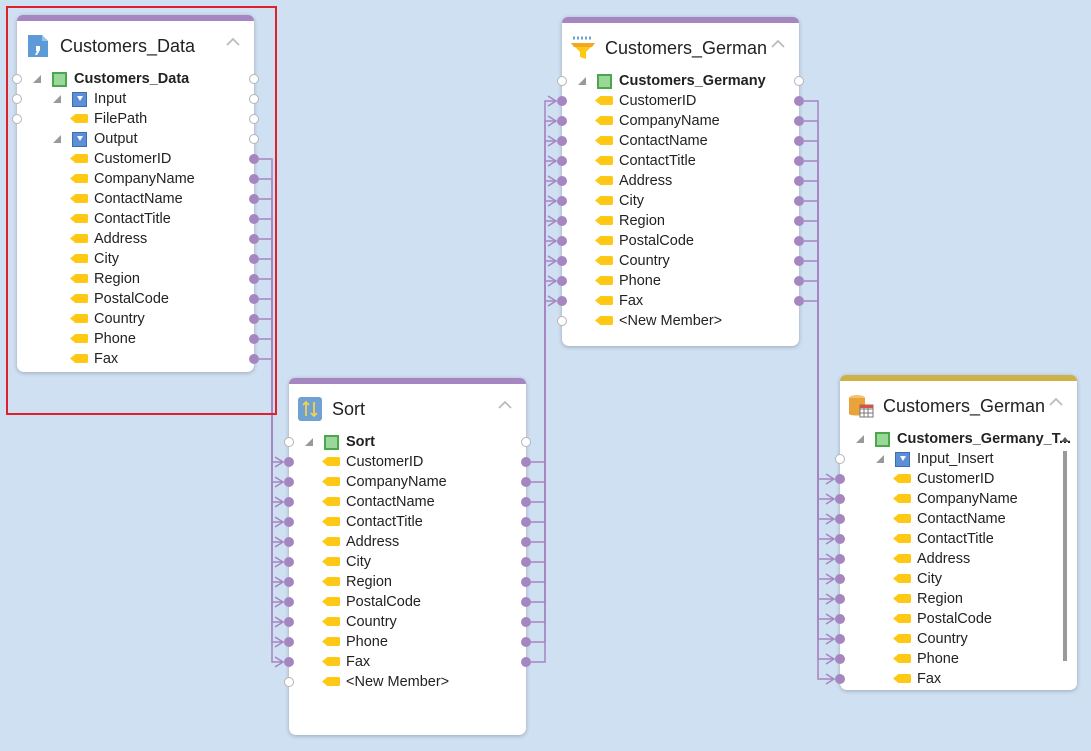 The image size is (1091, 751). I want to click on scroll-up-arrow, so click(1065, 439).